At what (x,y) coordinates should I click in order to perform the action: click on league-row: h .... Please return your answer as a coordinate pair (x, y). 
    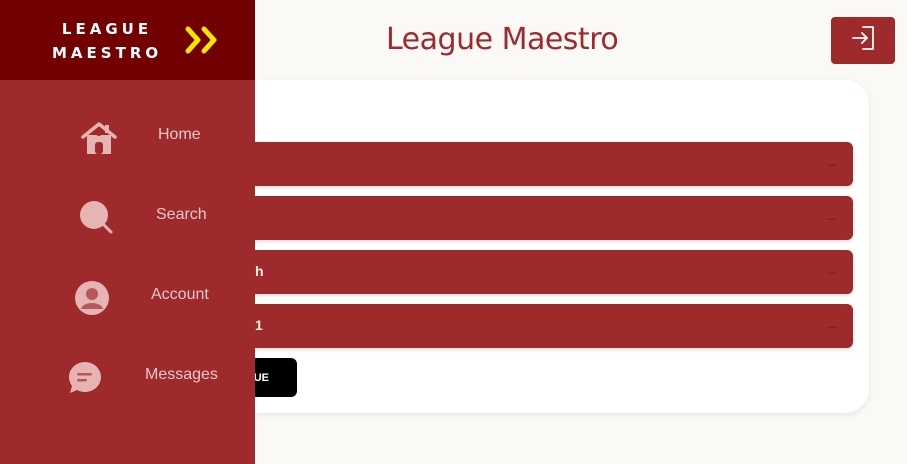
    Looking at the image, I should click on (526, 272).